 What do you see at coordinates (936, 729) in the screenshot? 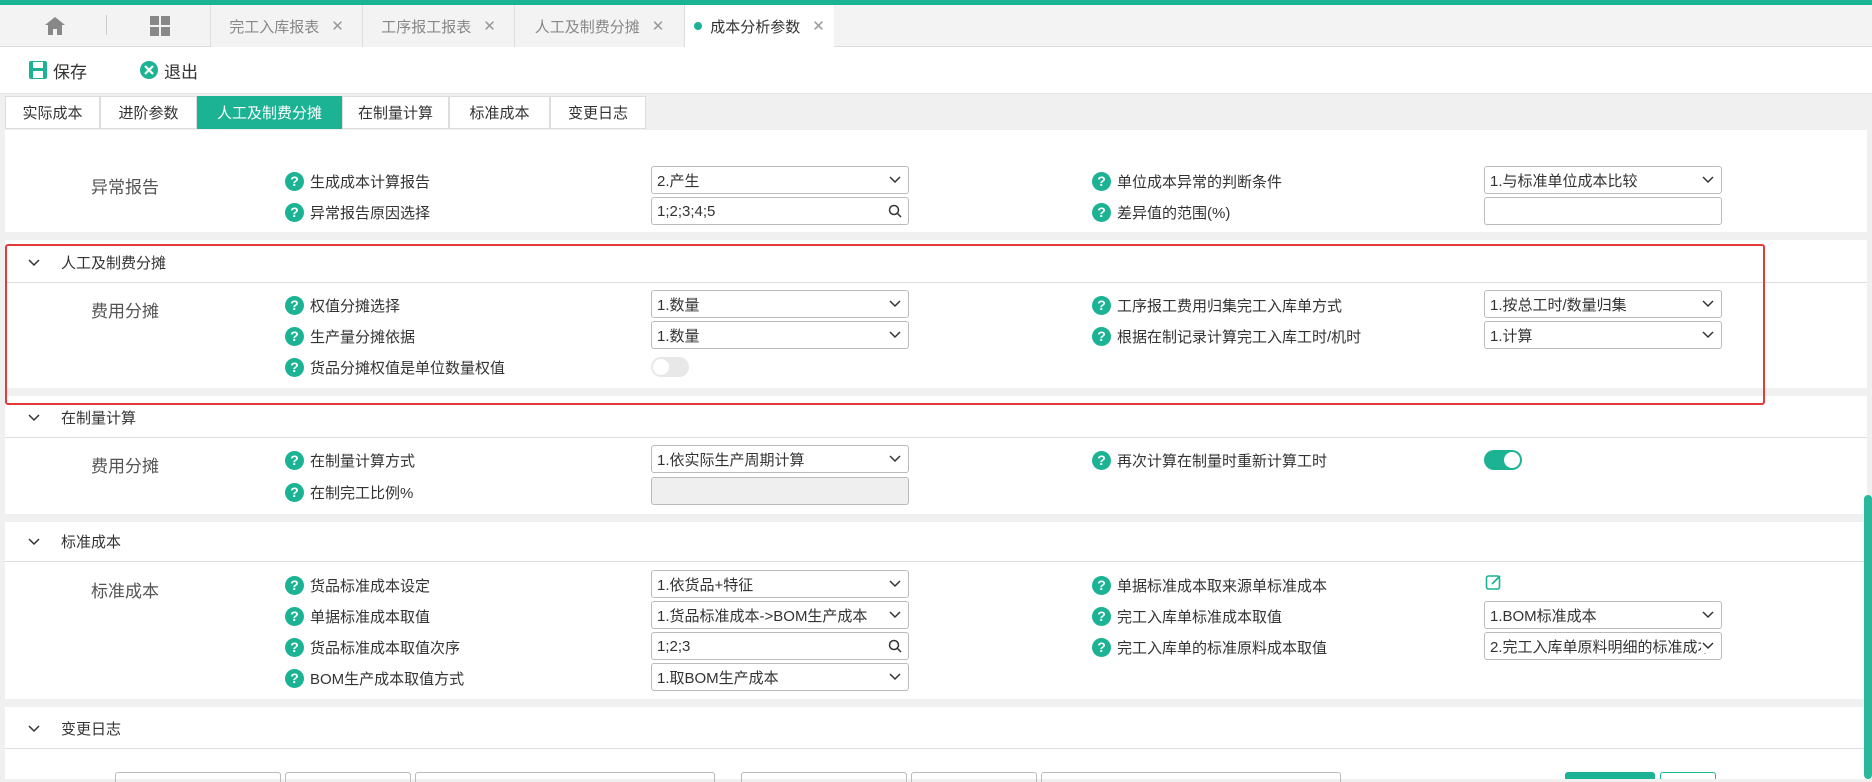
I see `section-header-change-log: 变更日志` at bounding box center [936, 729].